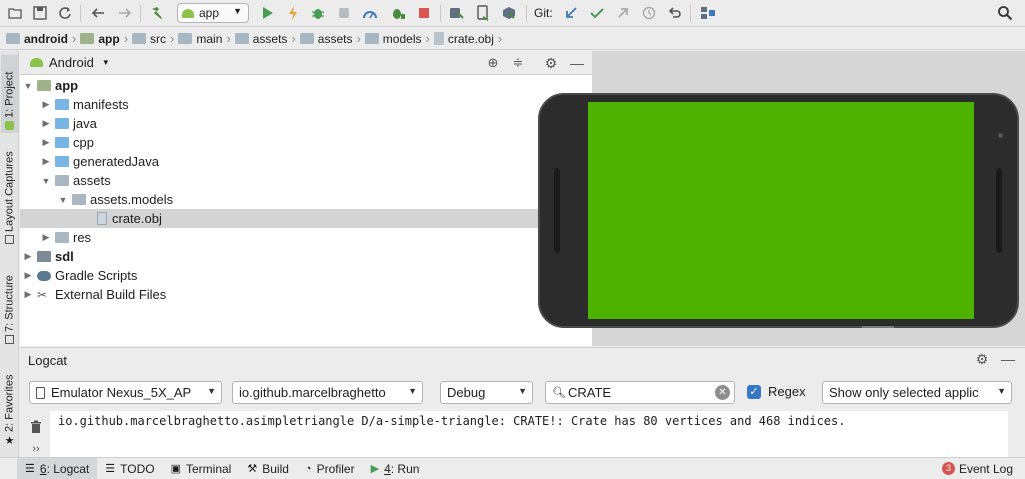 This screenshot has height=479, width=1025. What do you see at coordinates (30, 469) in the screenshot?
I see `logcat-icon: ☰` at bounding box center [30, 469].